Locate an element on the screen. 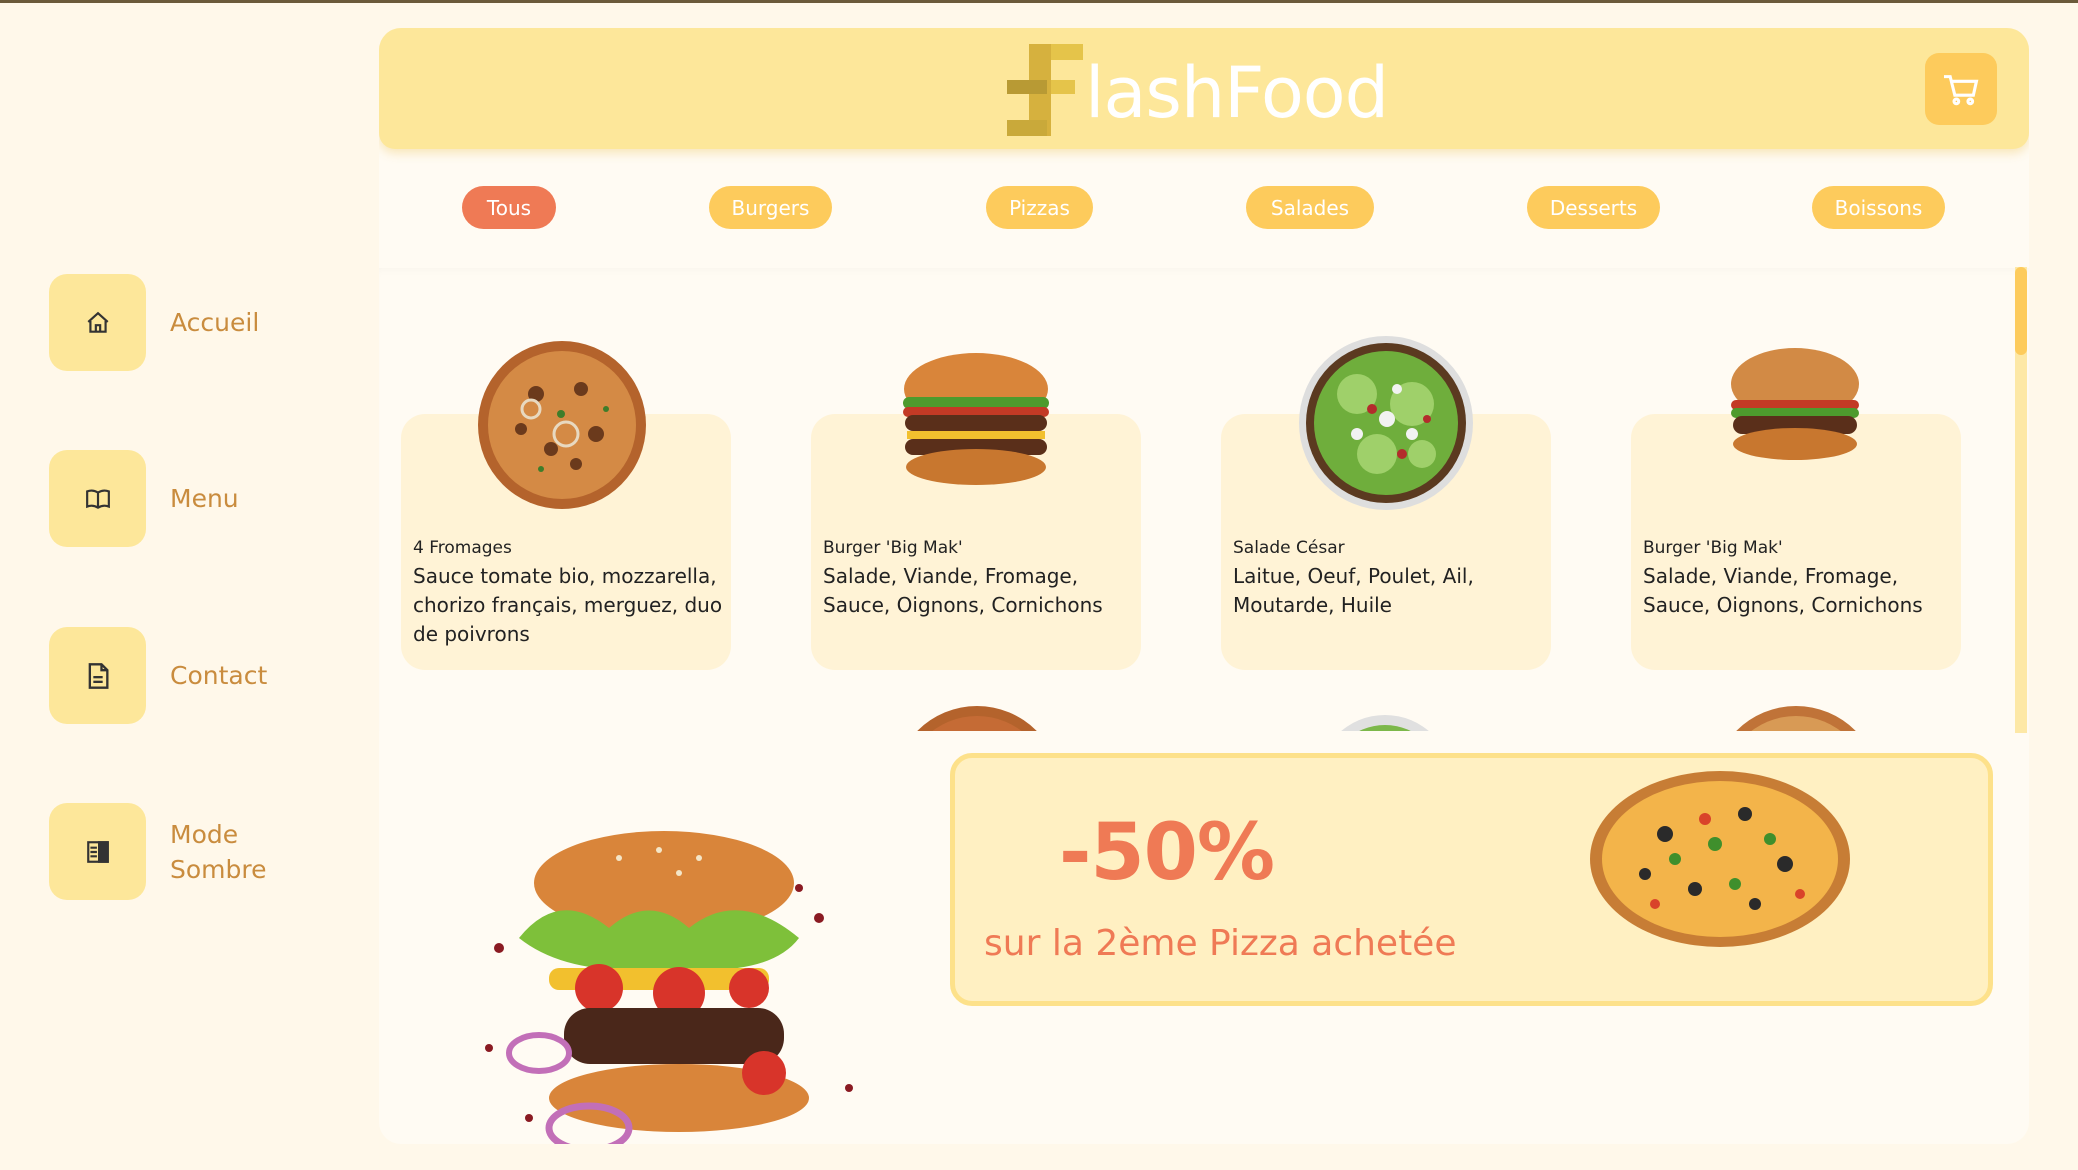  promo-text: sur la 2ème Pizza achetée is located at coordinates (1220, 943).